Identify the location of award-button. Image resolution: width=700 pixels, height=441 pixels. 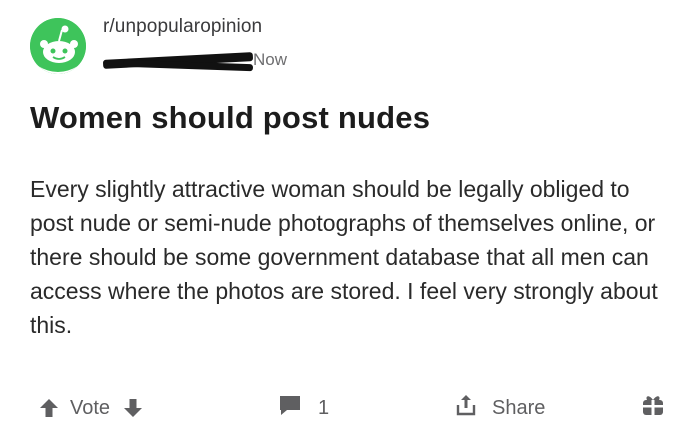
(653, 408).